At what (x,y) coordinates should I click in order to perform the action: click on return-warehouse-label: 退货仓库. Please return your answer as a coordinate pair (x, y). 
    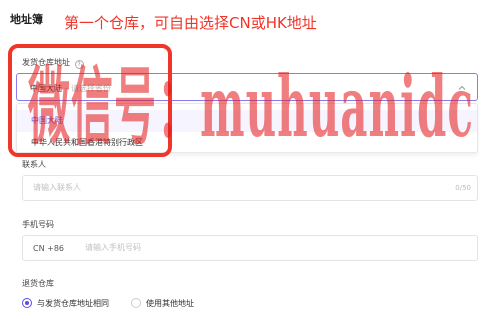
    Looking at the image, I should click on (38, 283).